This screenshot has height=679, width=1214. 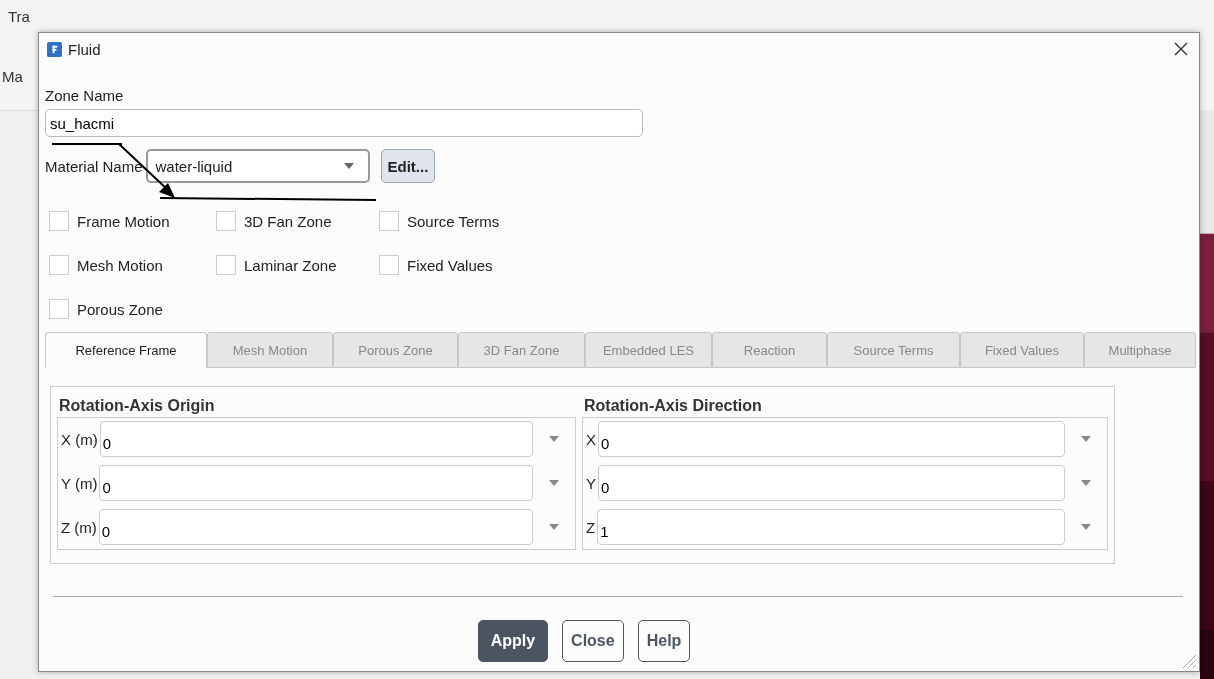 I want to click on tab: Reference Frame, so click(x=126, y=350).